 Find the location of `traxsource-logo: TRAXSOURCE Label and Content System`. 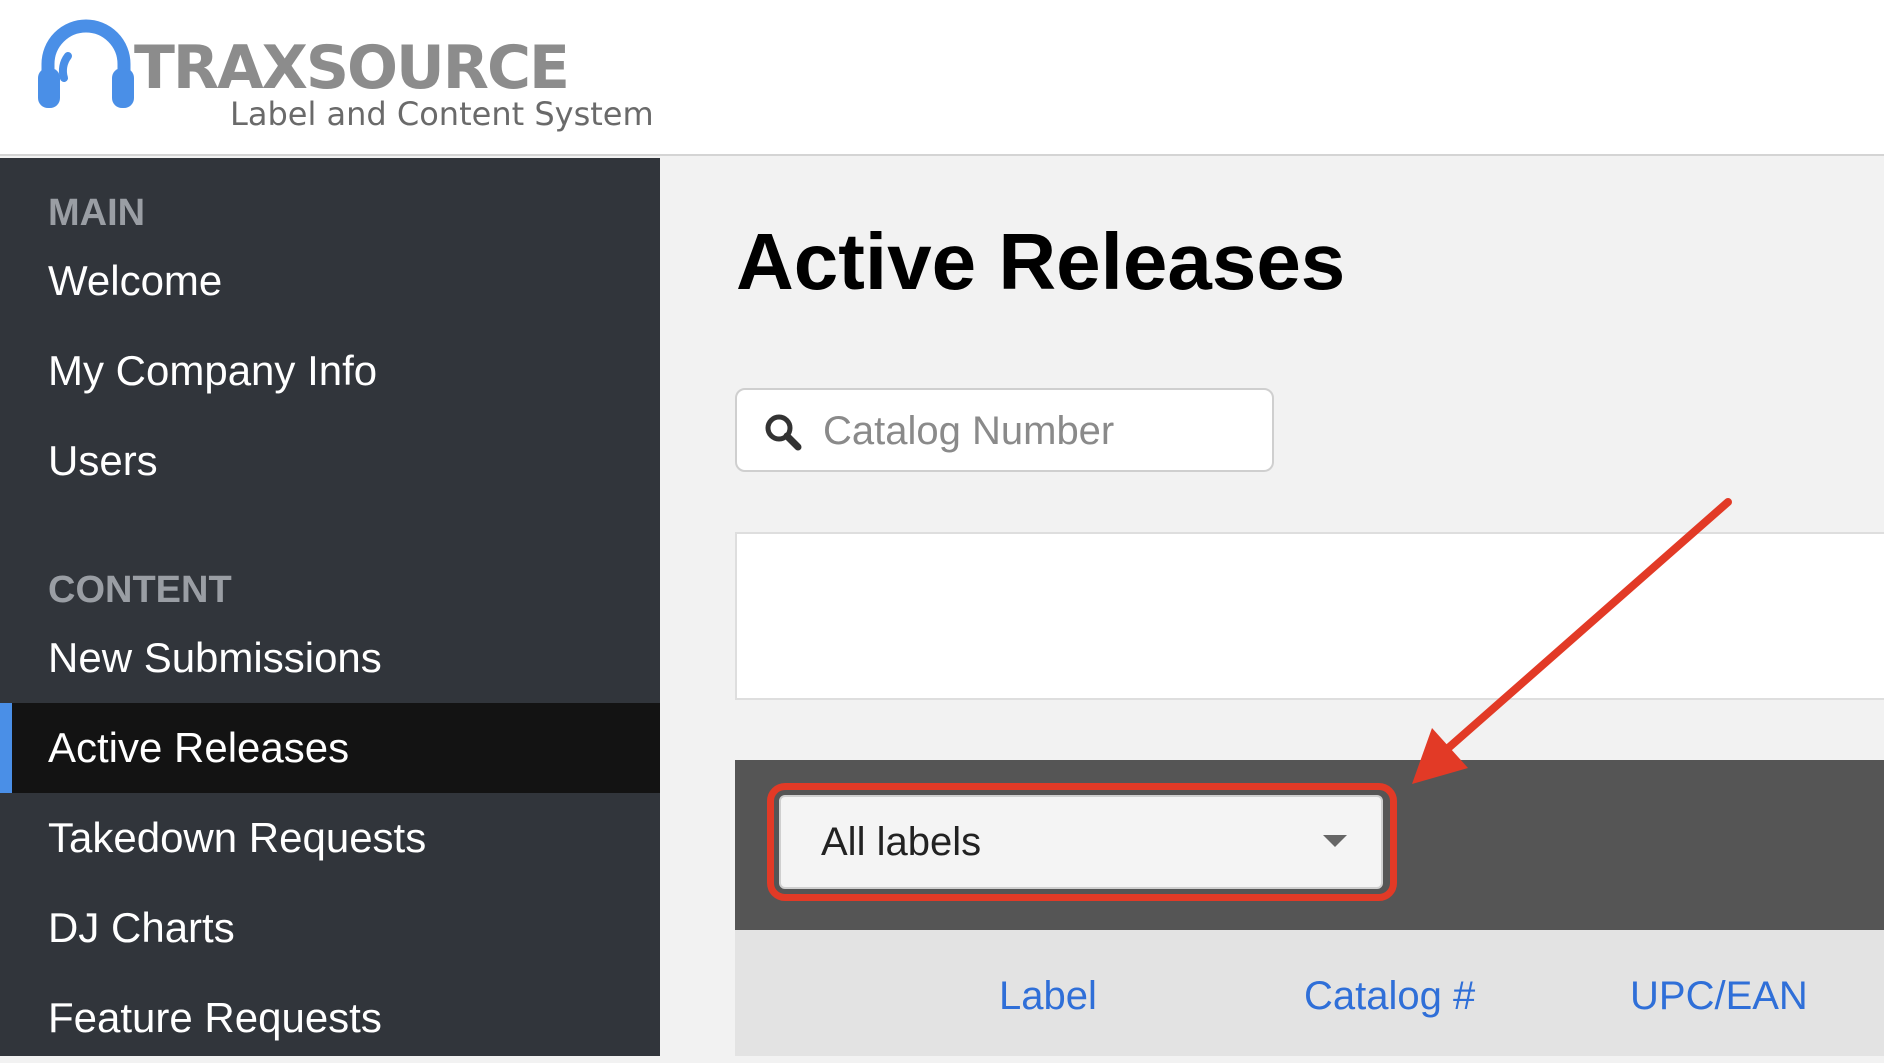

traxsource-logo: TRAXSOURCE Label and Content System is located at coordinates (344, 78).